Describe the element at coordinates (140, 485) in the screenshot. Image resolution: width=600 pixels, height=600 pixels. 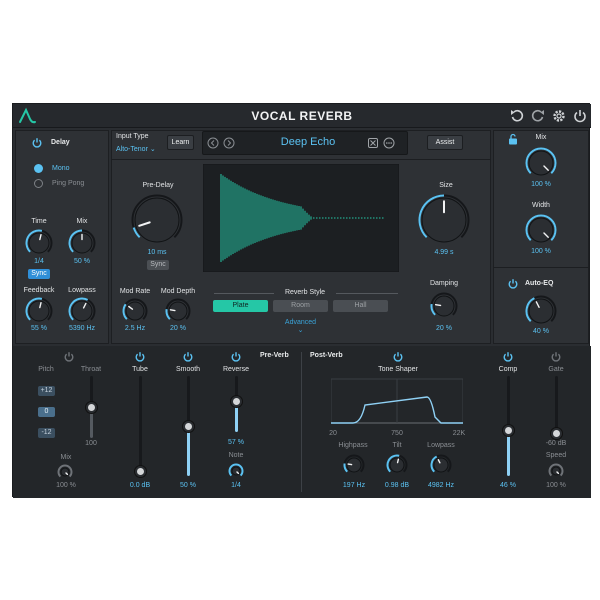
I see `tube-value: 0.0 dB` at that location.